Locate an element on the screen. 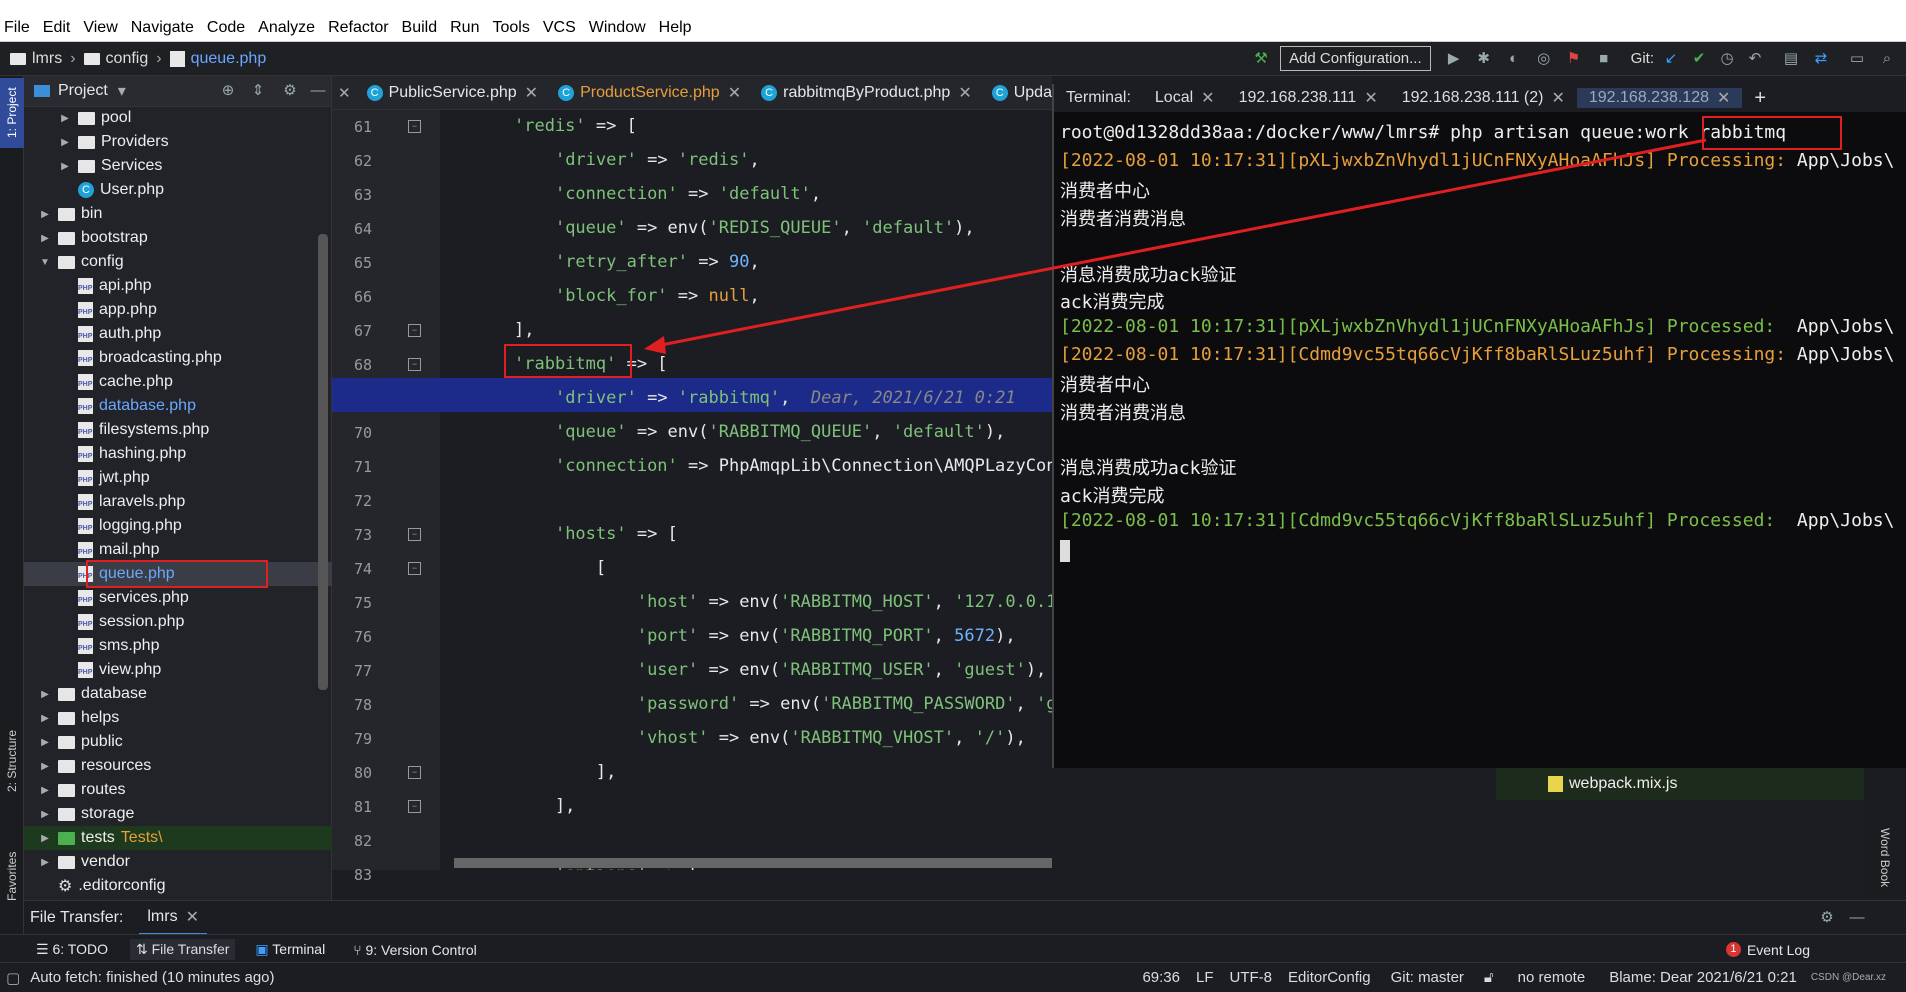  tree-item: ▶ helps is located at coordinates (178, 718).